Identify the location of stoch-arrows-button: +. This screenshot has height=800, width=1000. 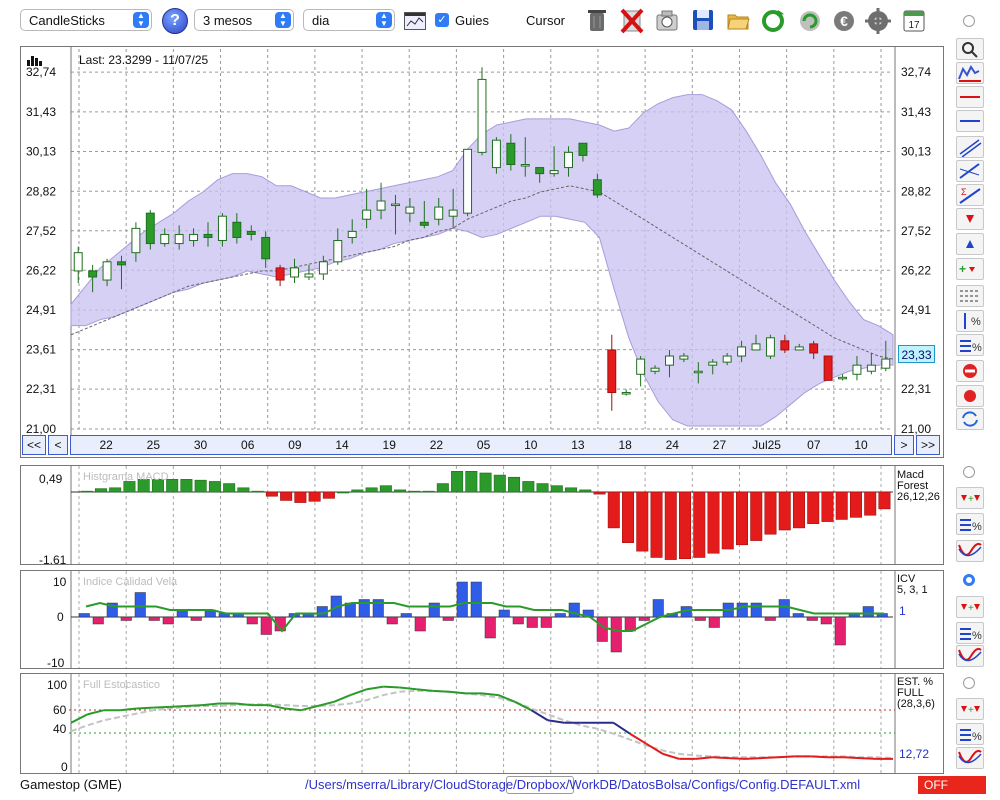
(970, 709).